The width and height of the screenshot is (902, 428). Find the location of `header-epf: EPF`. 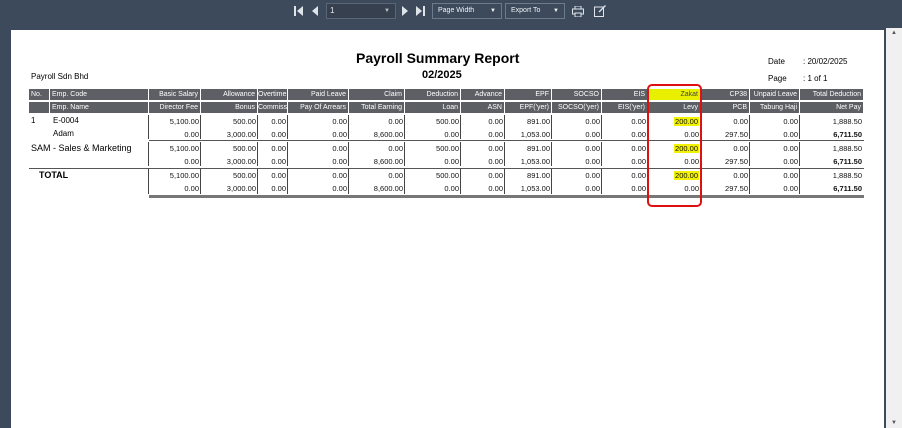

header-epf: EPF is located at coordinates (528, 94).